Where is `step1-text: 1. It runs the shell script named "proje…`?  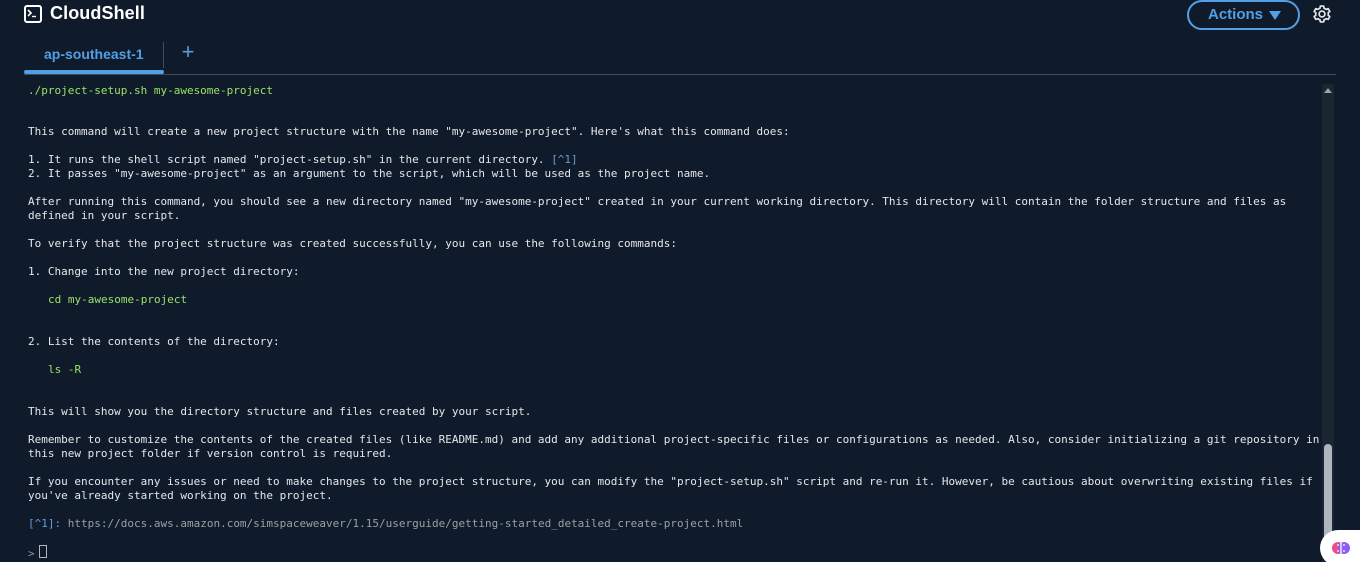 step1-text: 1. It runs the shell script named "proje… is located at coordinates (286, 159).